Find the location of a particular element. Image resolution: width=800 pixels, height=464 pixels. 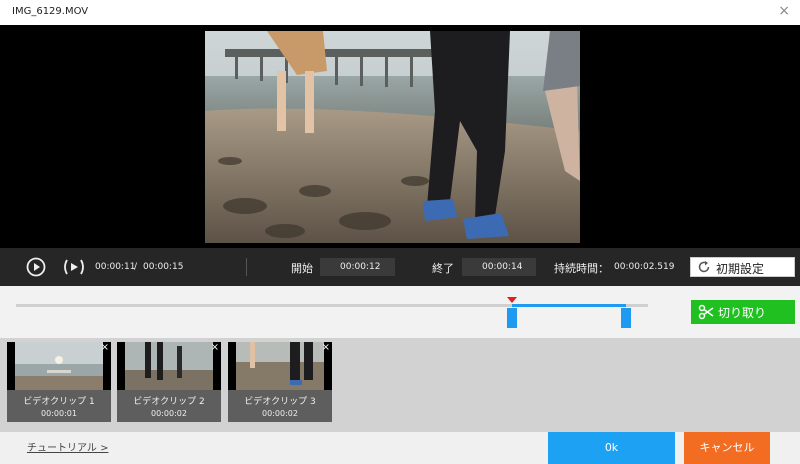

footer: チュートリアル > 0k キャンセル is located at coordinates (400, 448).